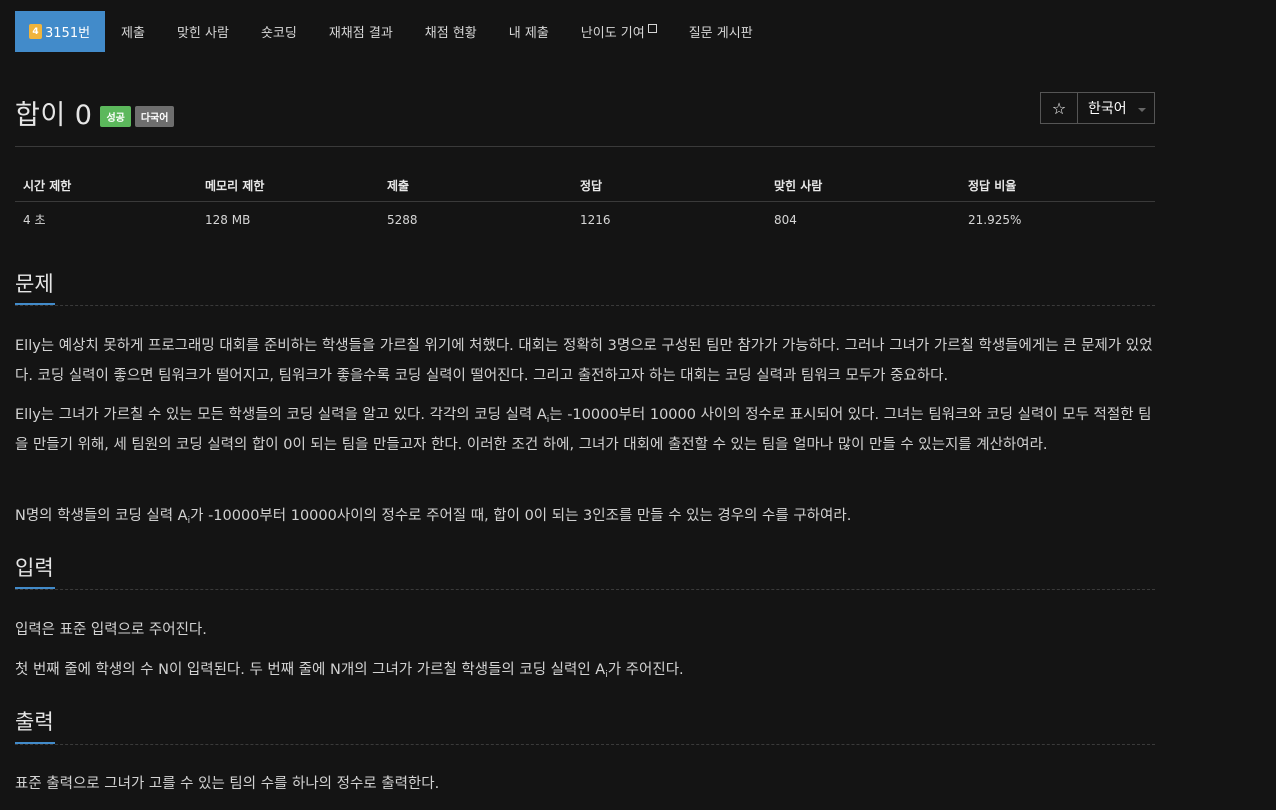 This screenshot has height=810, width=1276. Describe the element at coordinates (133, 31) in the screenshot. I see `nav-submit: 제출` at that location.